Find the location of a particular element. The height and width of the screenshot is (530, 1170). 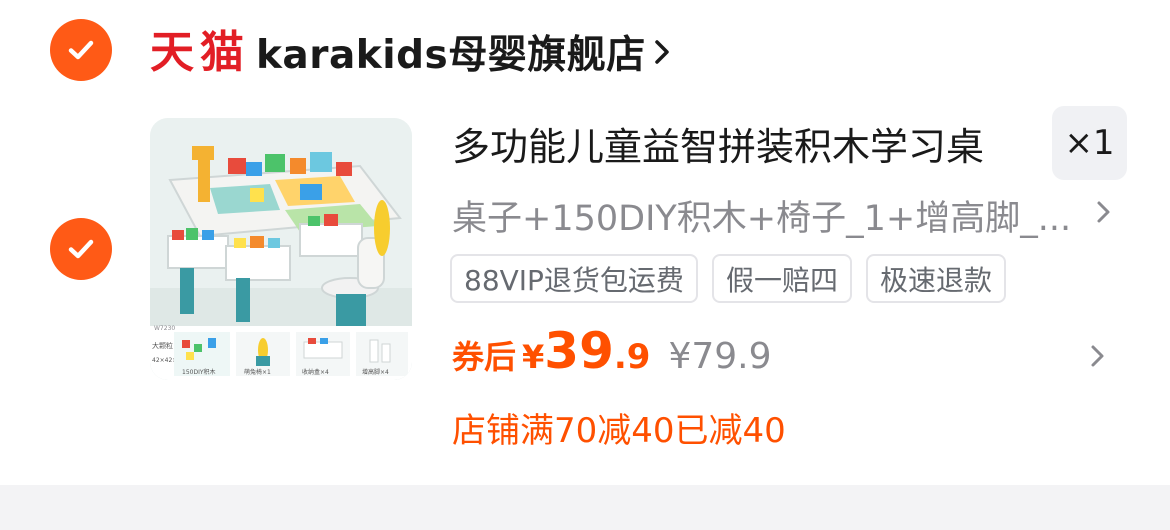

price-currency: ¥ is located at coordinates (533, 357).